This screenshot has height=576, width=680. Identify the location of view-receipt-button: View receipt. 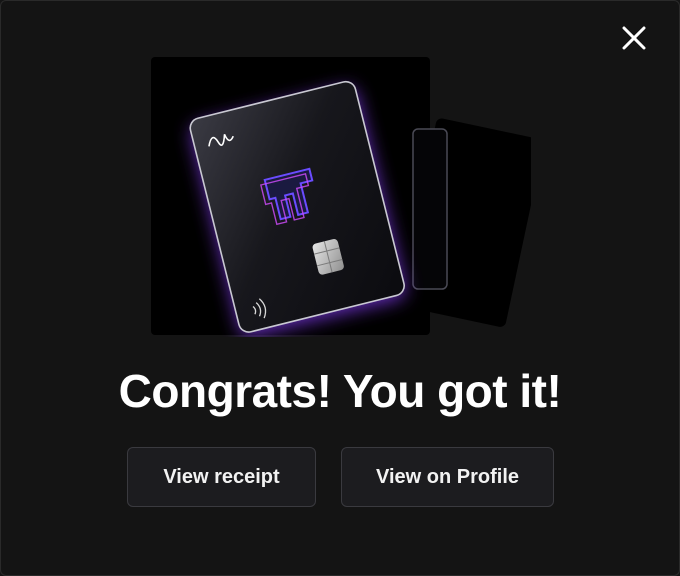
(221, 477).